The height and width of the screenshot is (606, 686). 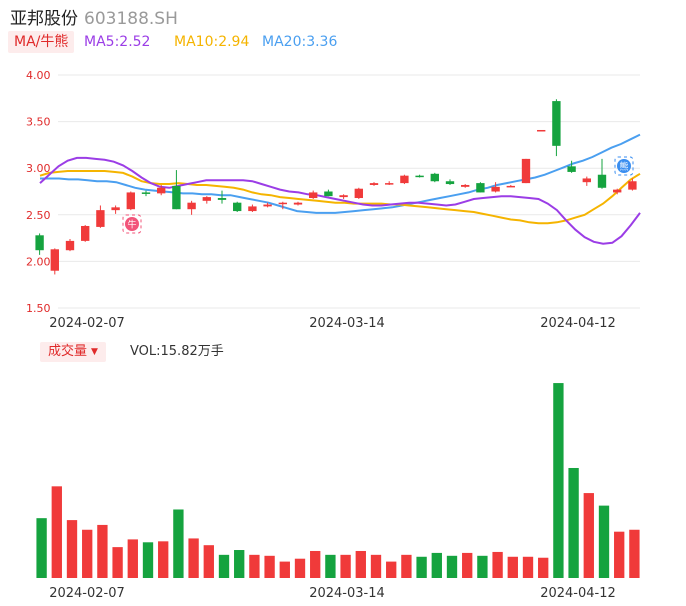 I want to click on y-tick-label: 2.50, so click(x=38, y=215).